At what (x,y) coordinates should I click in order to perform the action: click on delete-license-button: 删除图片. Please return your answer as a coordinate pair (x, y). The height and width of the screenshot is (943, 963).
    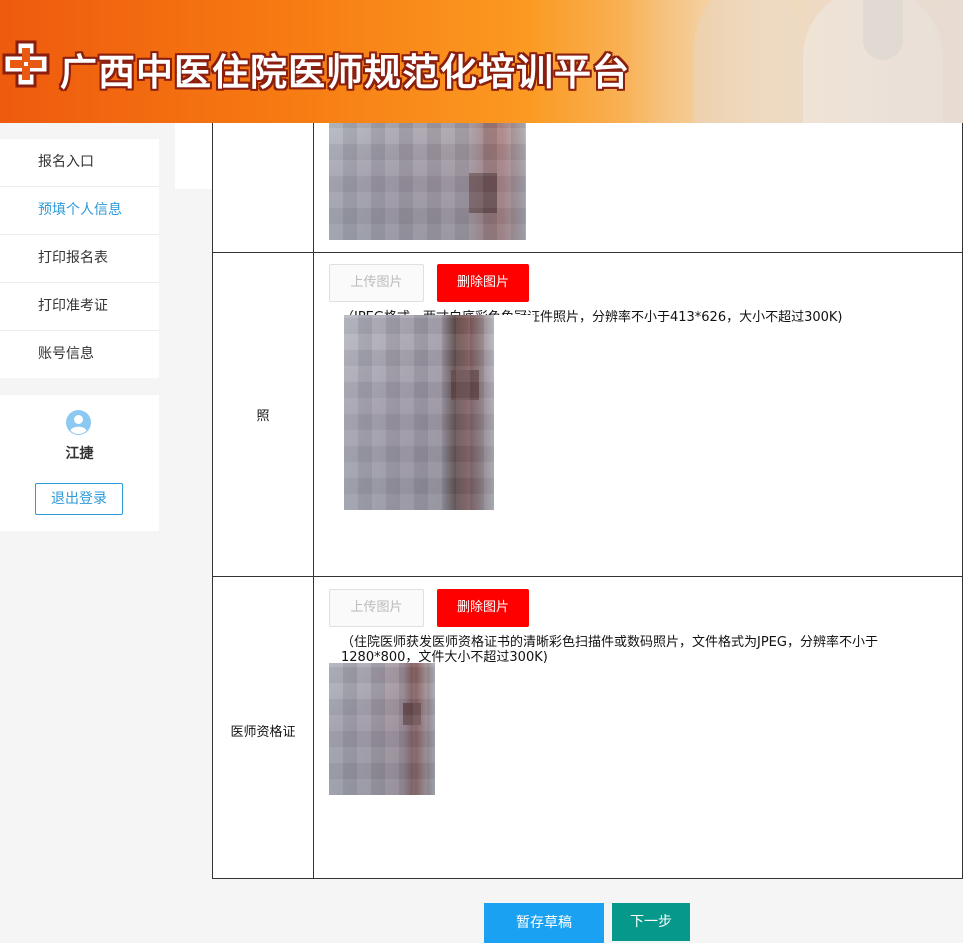
    Looking at the image, I should click on (483, 608).